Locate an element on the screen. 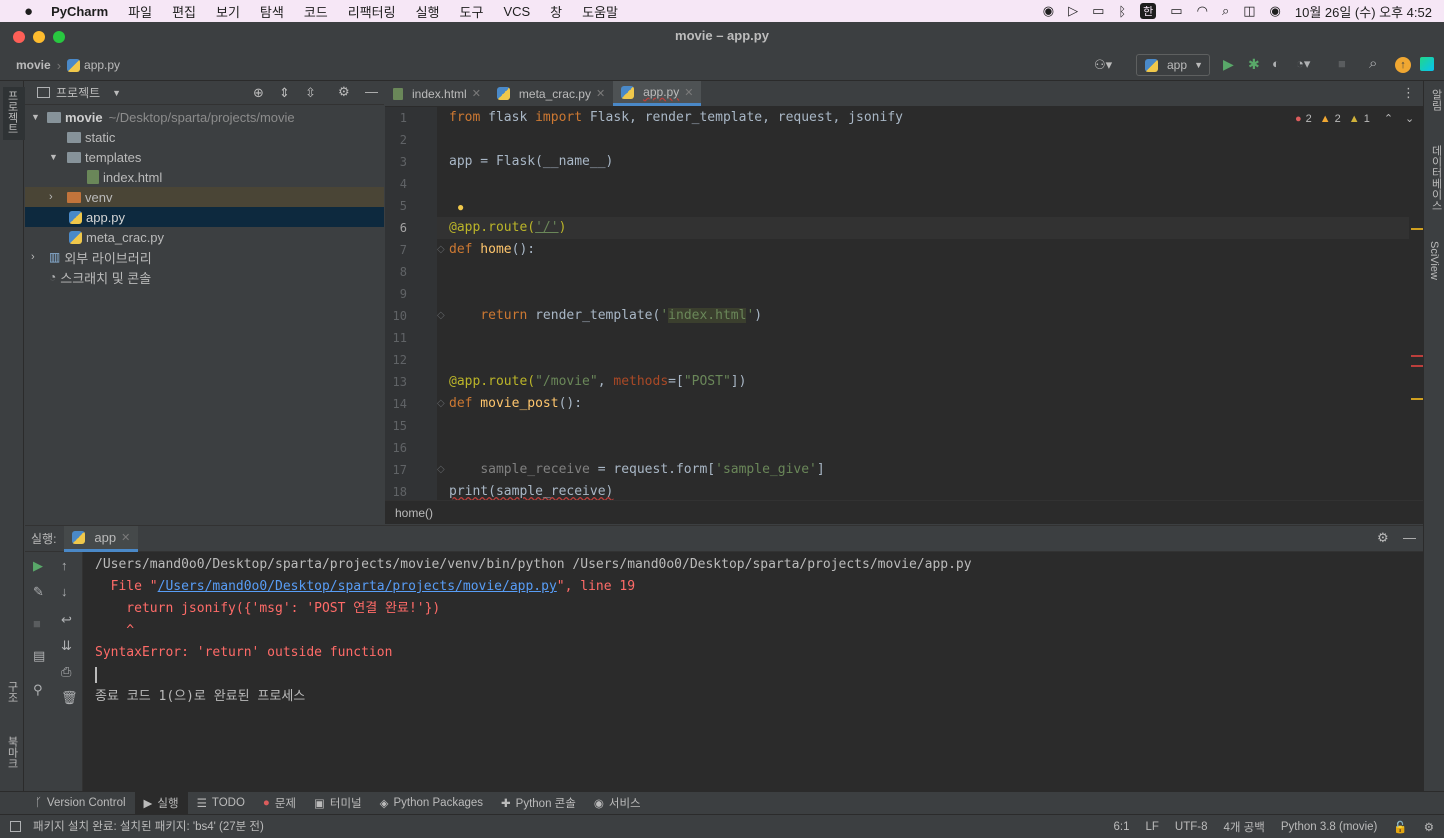  line-separator: LF is located at coordinates (1151, 827).